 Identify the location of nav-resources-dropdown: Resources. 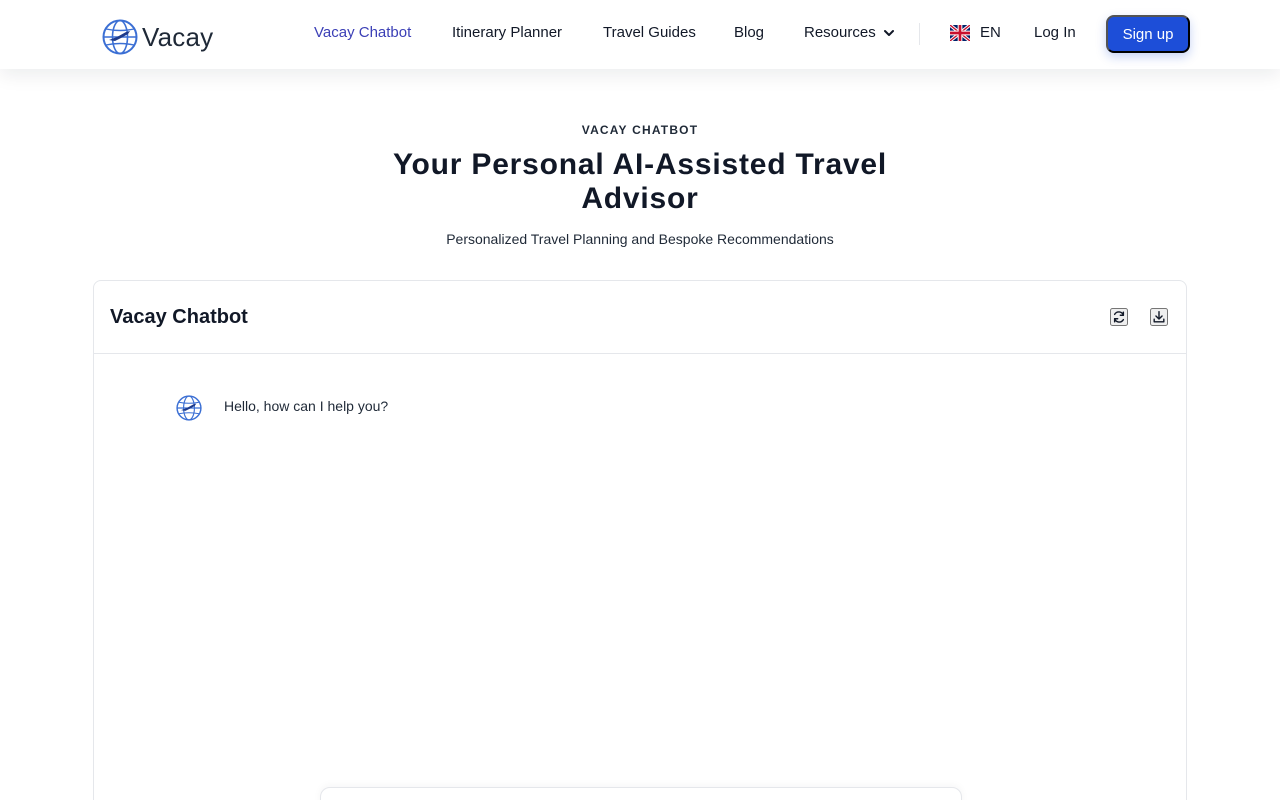
(850, 33).